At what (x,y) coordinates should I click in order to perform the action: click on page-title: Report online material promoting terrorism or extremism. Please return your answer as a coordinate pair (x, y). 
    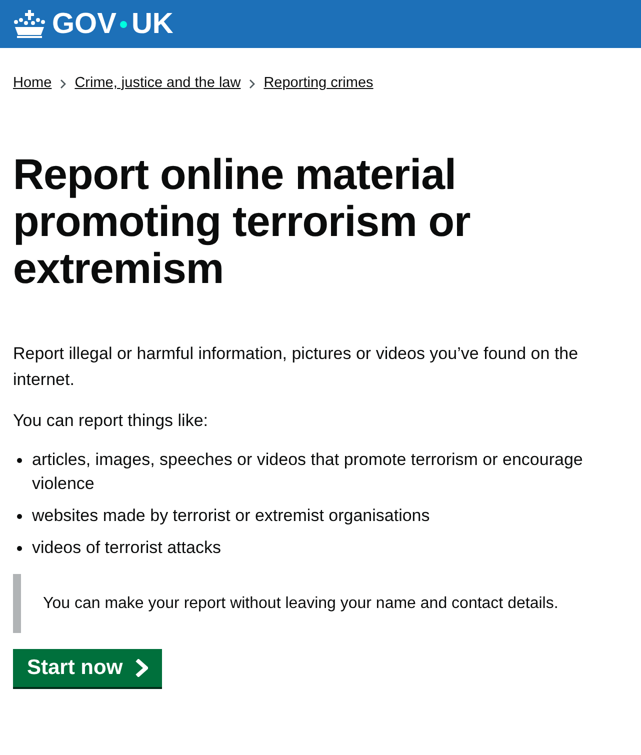
    Looking at the image, I should click on (242, 223).